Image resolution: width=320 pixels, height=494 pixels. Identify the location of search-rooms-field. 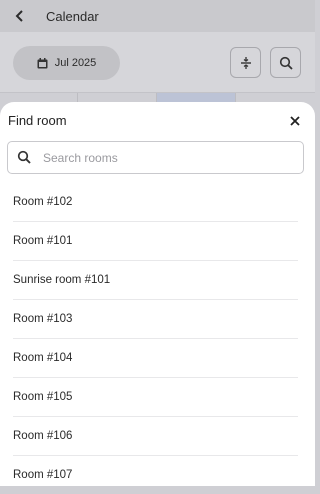
(155, 157).